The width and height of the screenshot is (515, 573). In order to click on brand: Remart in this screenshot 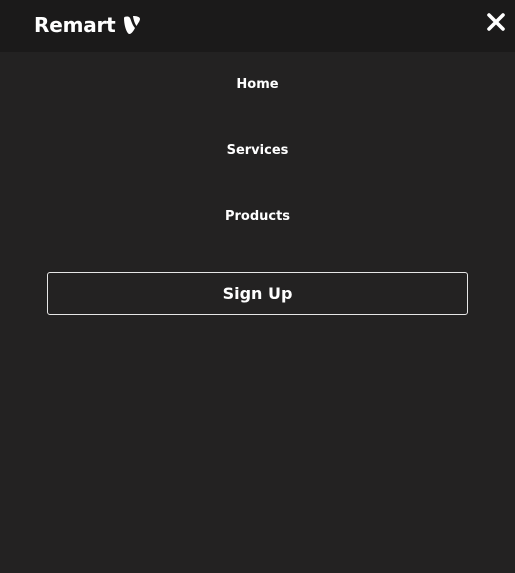, I will do `click(88, 25)`.